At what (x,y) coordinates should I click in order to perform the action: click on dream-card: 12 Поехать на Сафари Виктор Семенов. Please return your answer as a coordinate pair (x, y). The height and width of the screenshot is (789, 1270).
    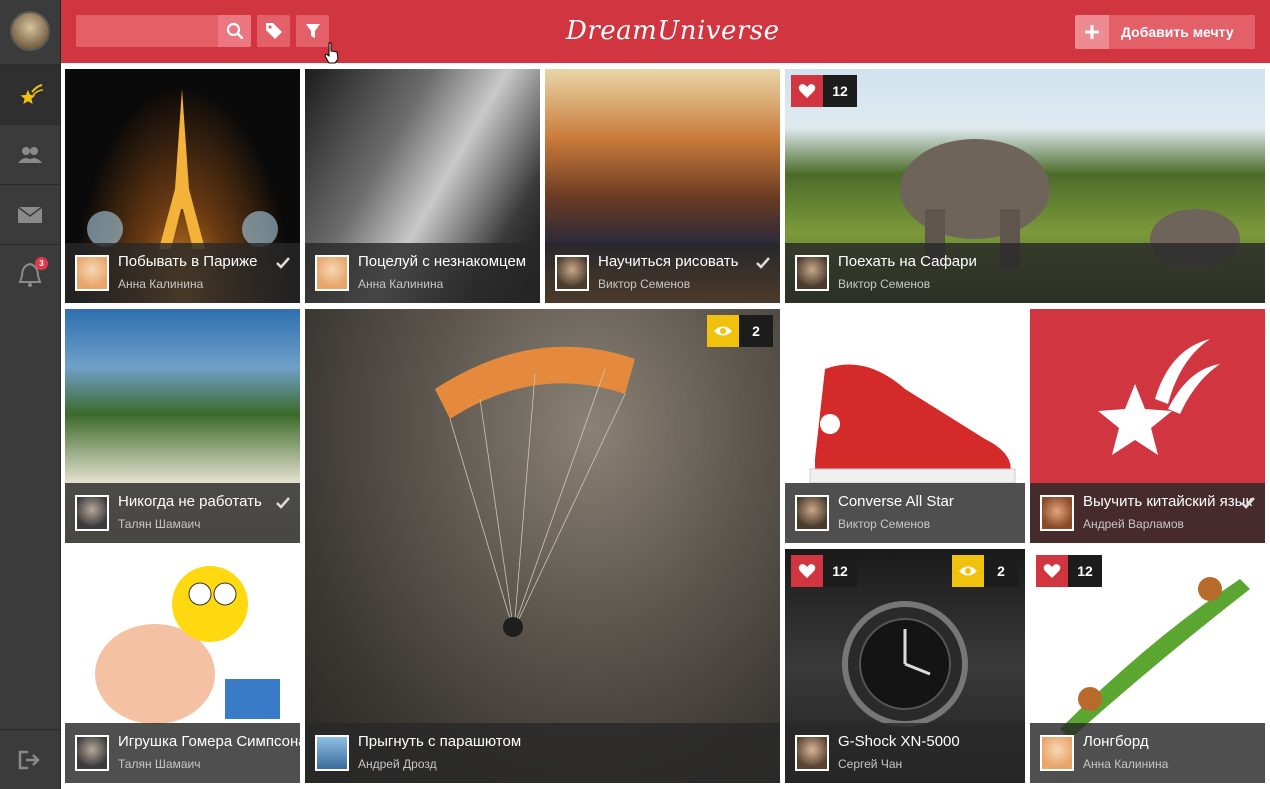
    Looking at the image, I should click on (1025, 186).